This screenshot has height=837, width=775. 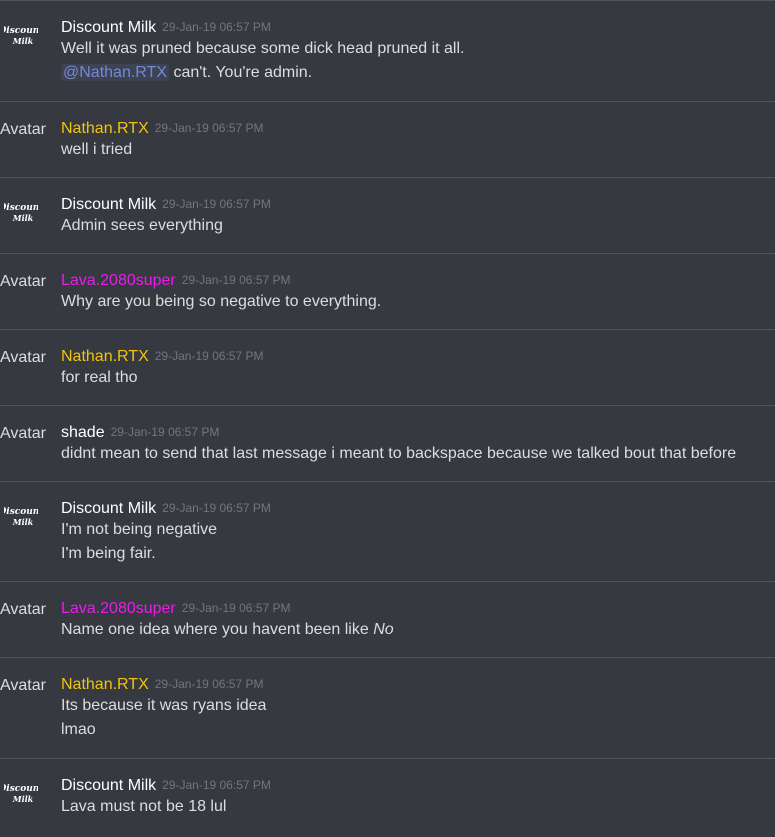 I want to click on message-text: well i tried, so click(x=97, y=149).